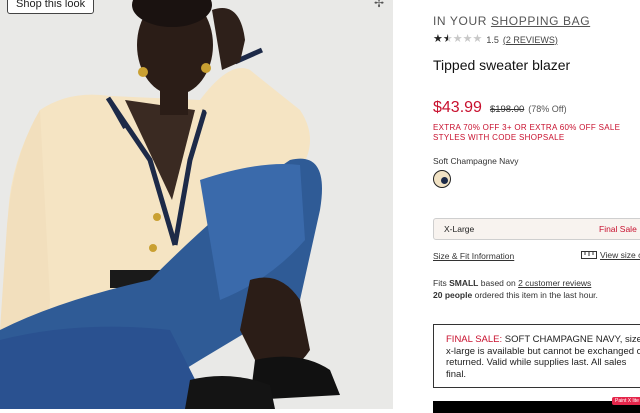  Describe the element at coordinates (440, 283) in the screenshot. I see `fits-prefix: Fits` at that location.